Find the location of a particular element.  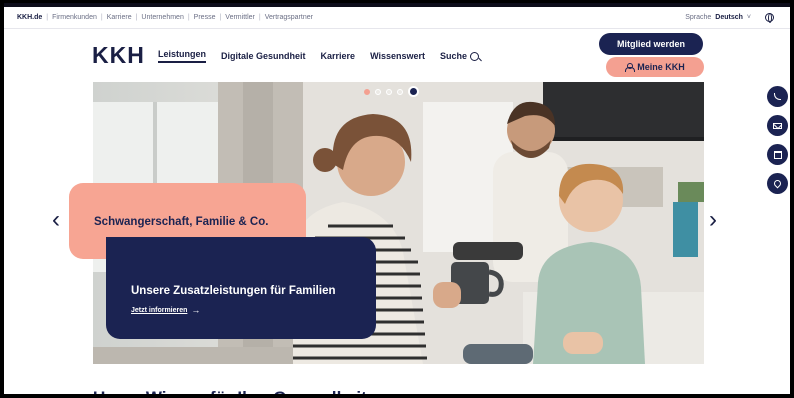

location-button is located at coordinates (777, 183).